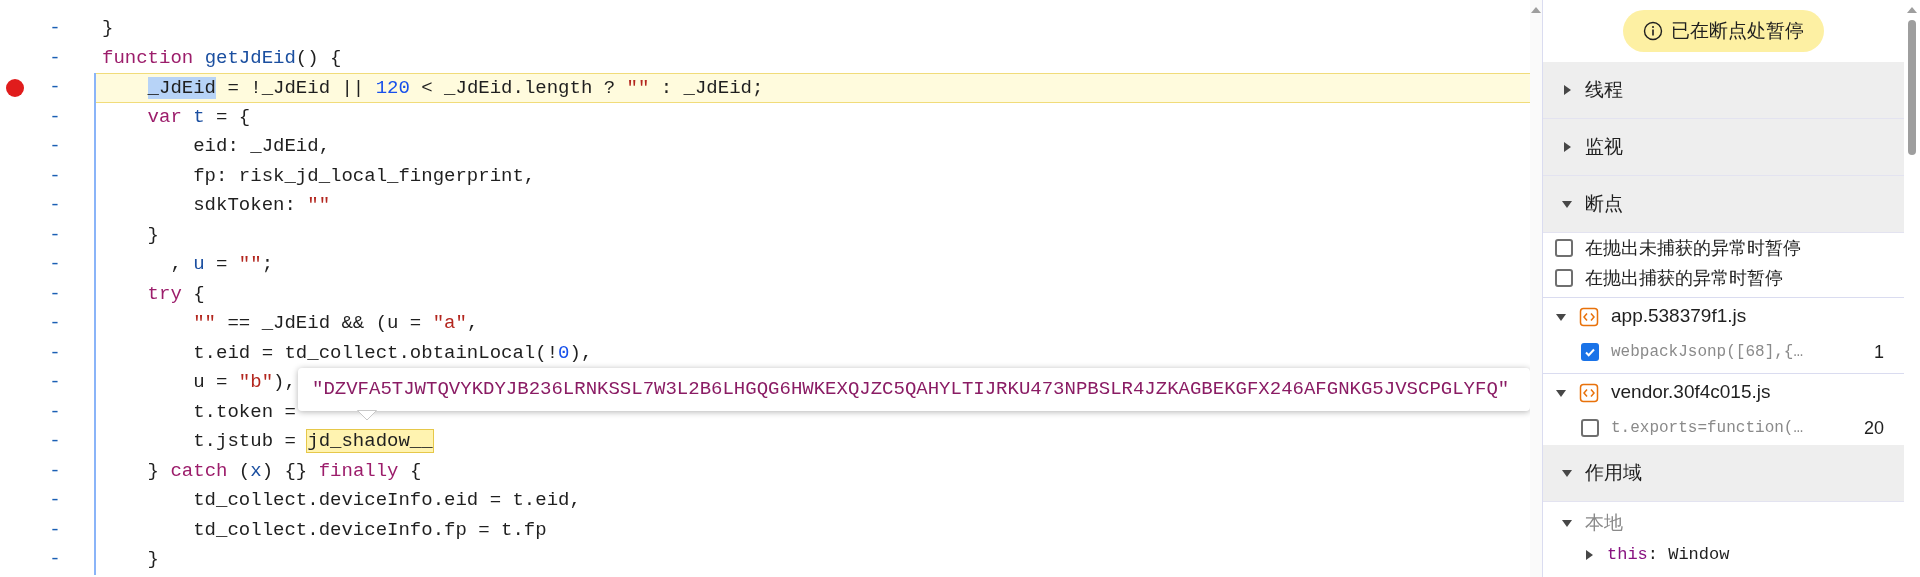 This screenshot has width=1920, height=577. I want to click on code-line: t.eid = td_collect.obtainLocal(!0),, so click(392, 353).